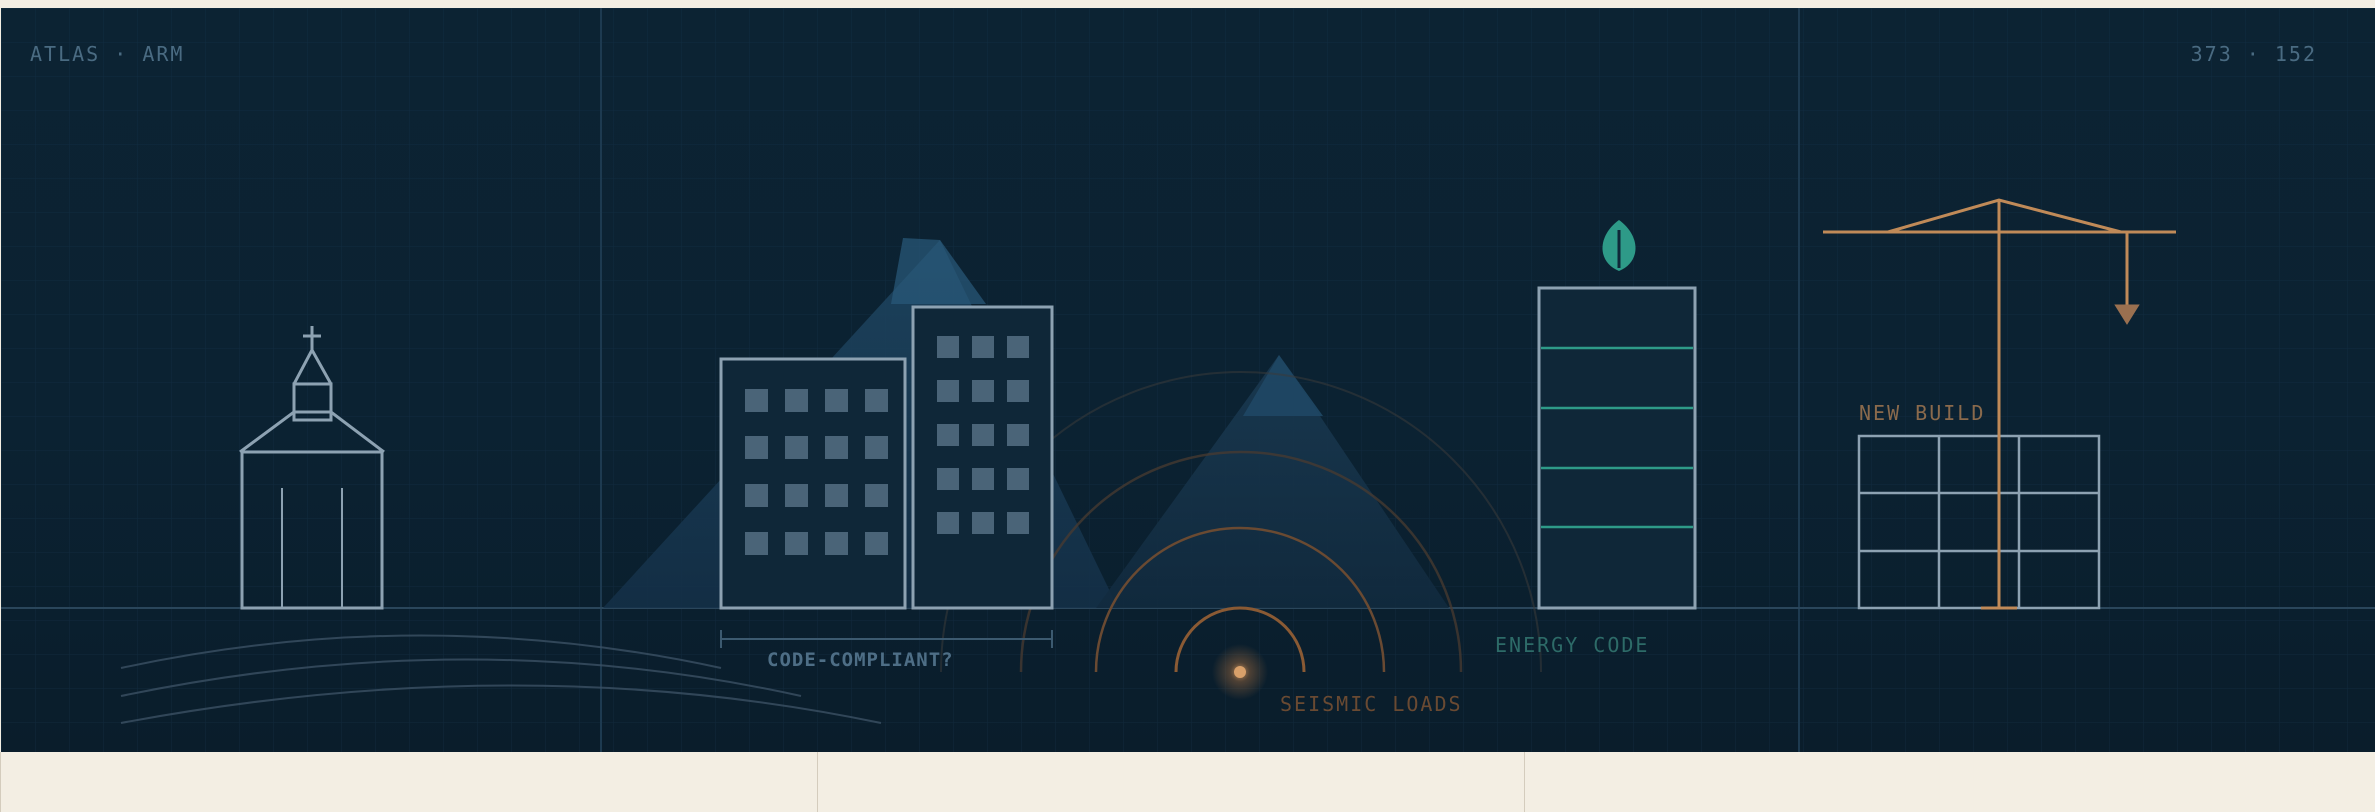 The width and height of the screenshot is (2375, 812). What do you see at coordinates (886, 476) in the screenshot?
I see `office-buildings-icon` at bounding box center [886, 476].